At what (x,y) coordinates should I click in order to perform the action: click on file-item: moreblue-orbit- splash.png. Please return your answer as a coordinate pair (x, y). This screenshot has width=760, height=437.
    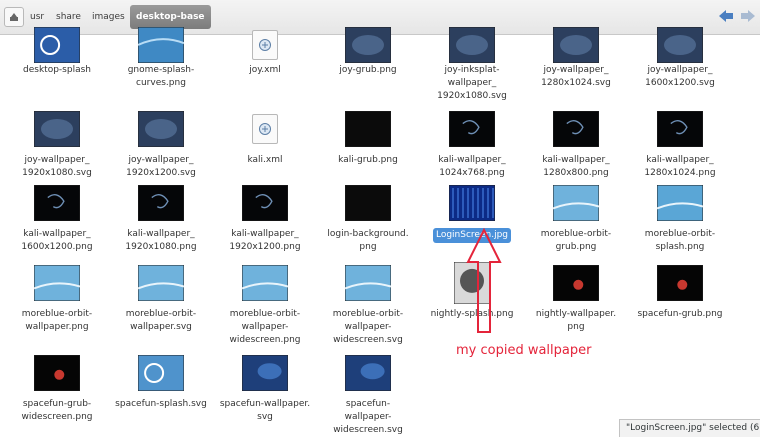
    Looking at the image, I should click on (680, 218).